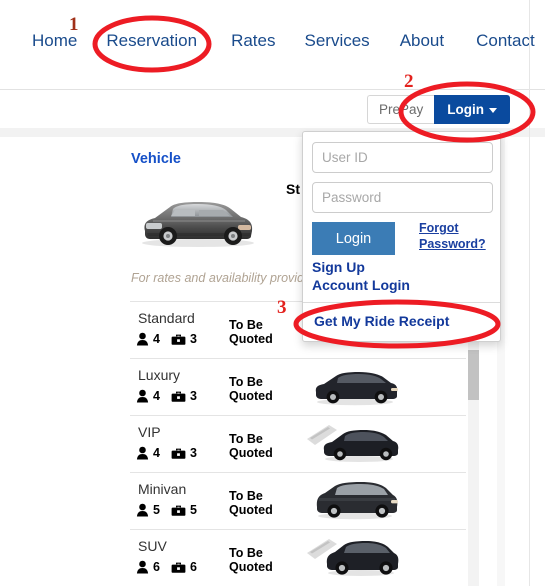 Image resolution: width=545 pixels, height=586 pixels. I want to click on vehicle-name: Luxury, so click(159, 375).